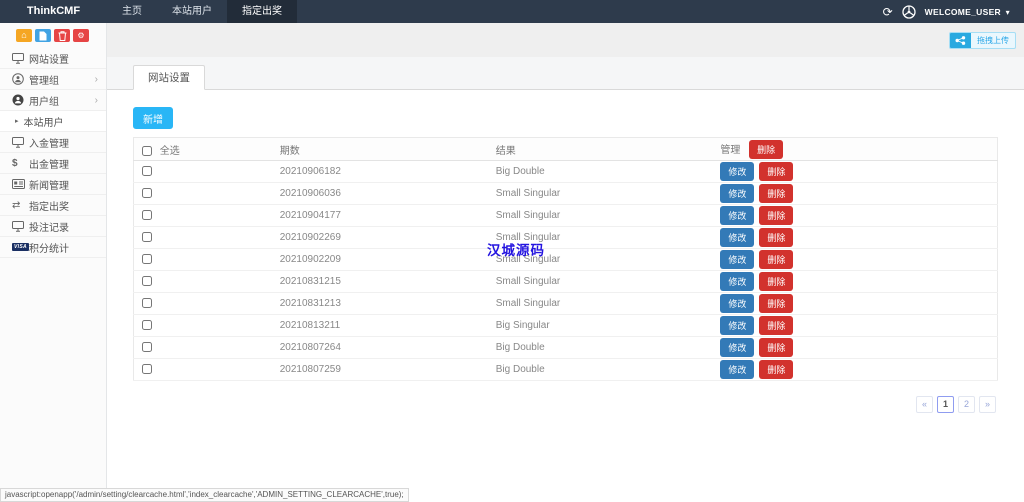 The image size is (1024, 502). Describe the element at coordinates (43, 123) in the screenshot. I see `sidebar-item-label: 本站用户` at that location.